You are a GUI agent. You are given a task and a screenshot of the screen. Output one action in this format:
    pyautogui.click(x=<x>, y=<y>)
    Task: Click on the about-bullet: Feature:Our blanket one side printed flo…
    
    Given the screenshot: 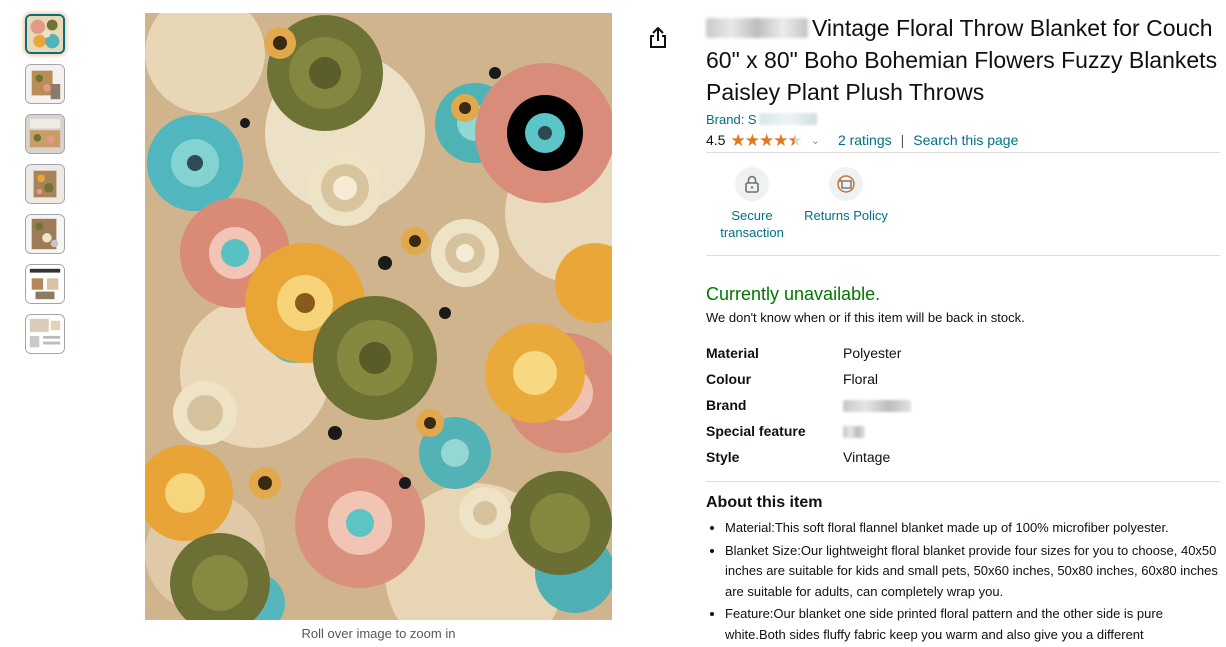 What is the action you would take?
    pyautogui.click(x=972, y=624)
    